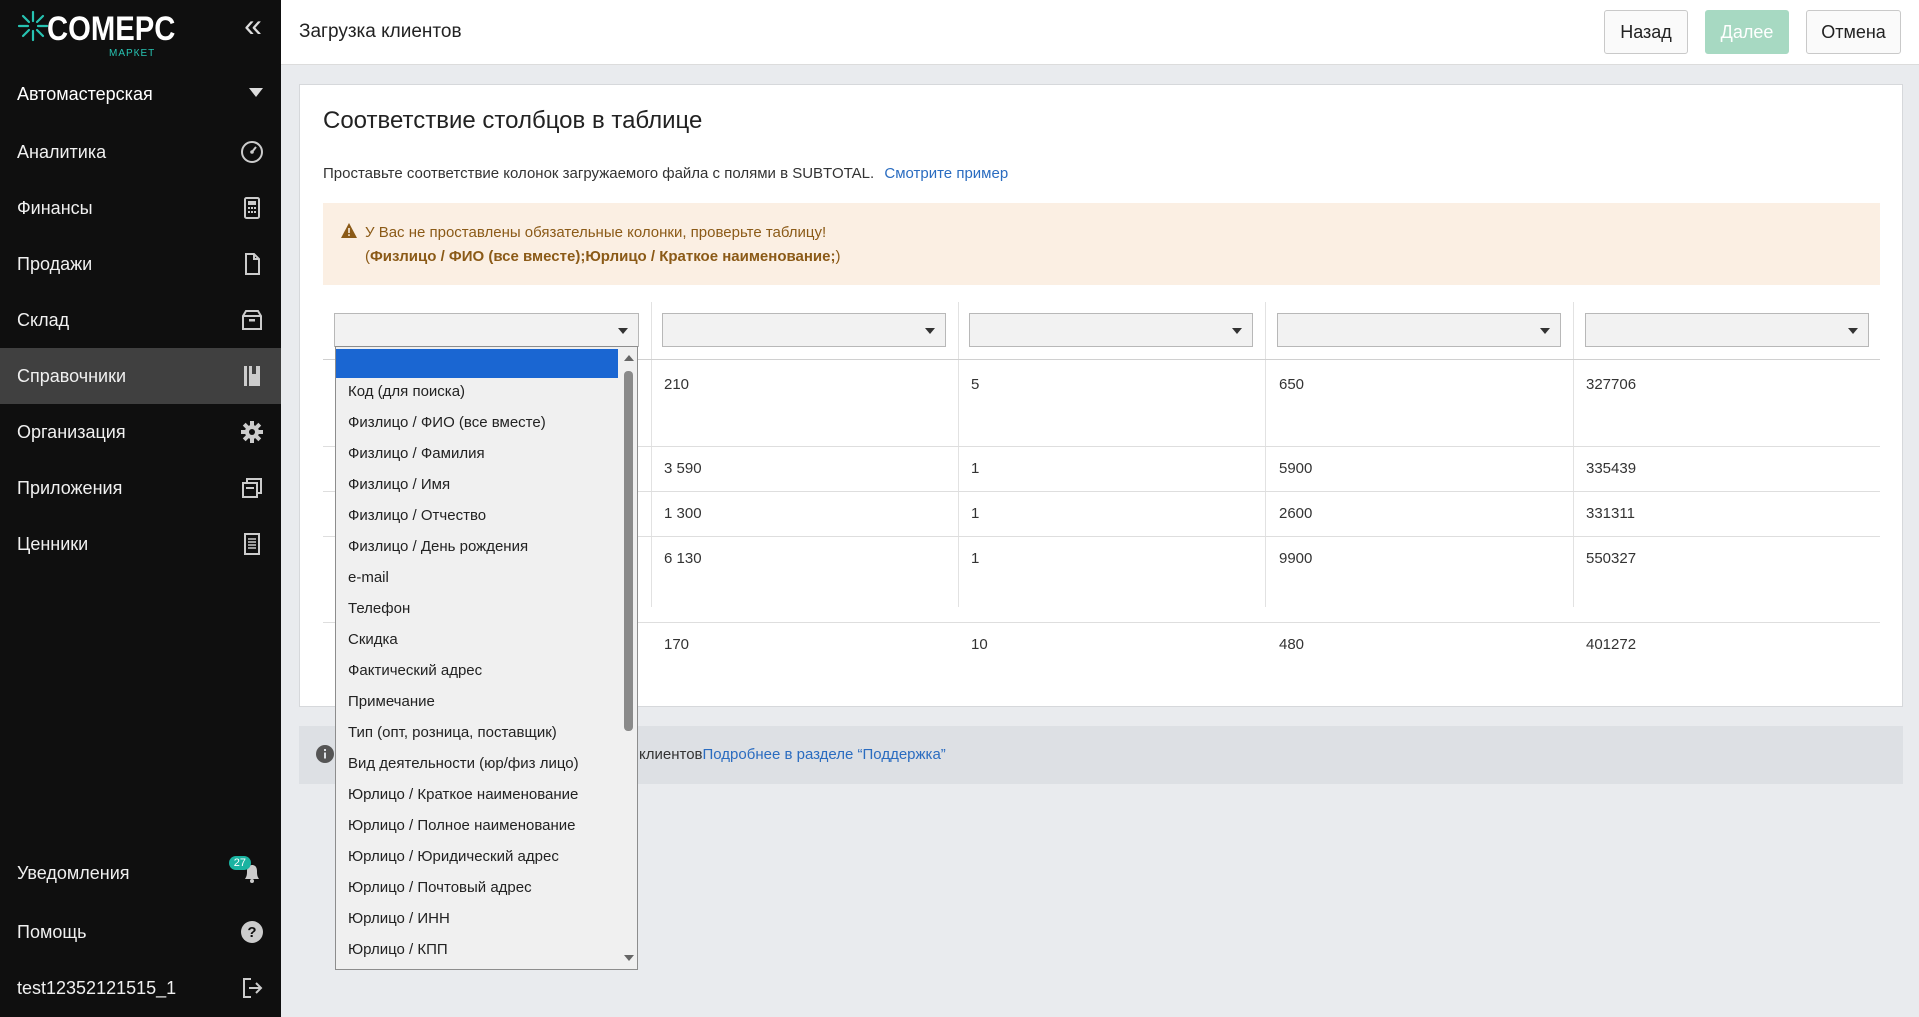 This screenshot has height=1017, width=1919. What do you see at coordinates (629, 958) in the screenshot?
I see `scroll-down-icon` at bounding box center [629, 958].